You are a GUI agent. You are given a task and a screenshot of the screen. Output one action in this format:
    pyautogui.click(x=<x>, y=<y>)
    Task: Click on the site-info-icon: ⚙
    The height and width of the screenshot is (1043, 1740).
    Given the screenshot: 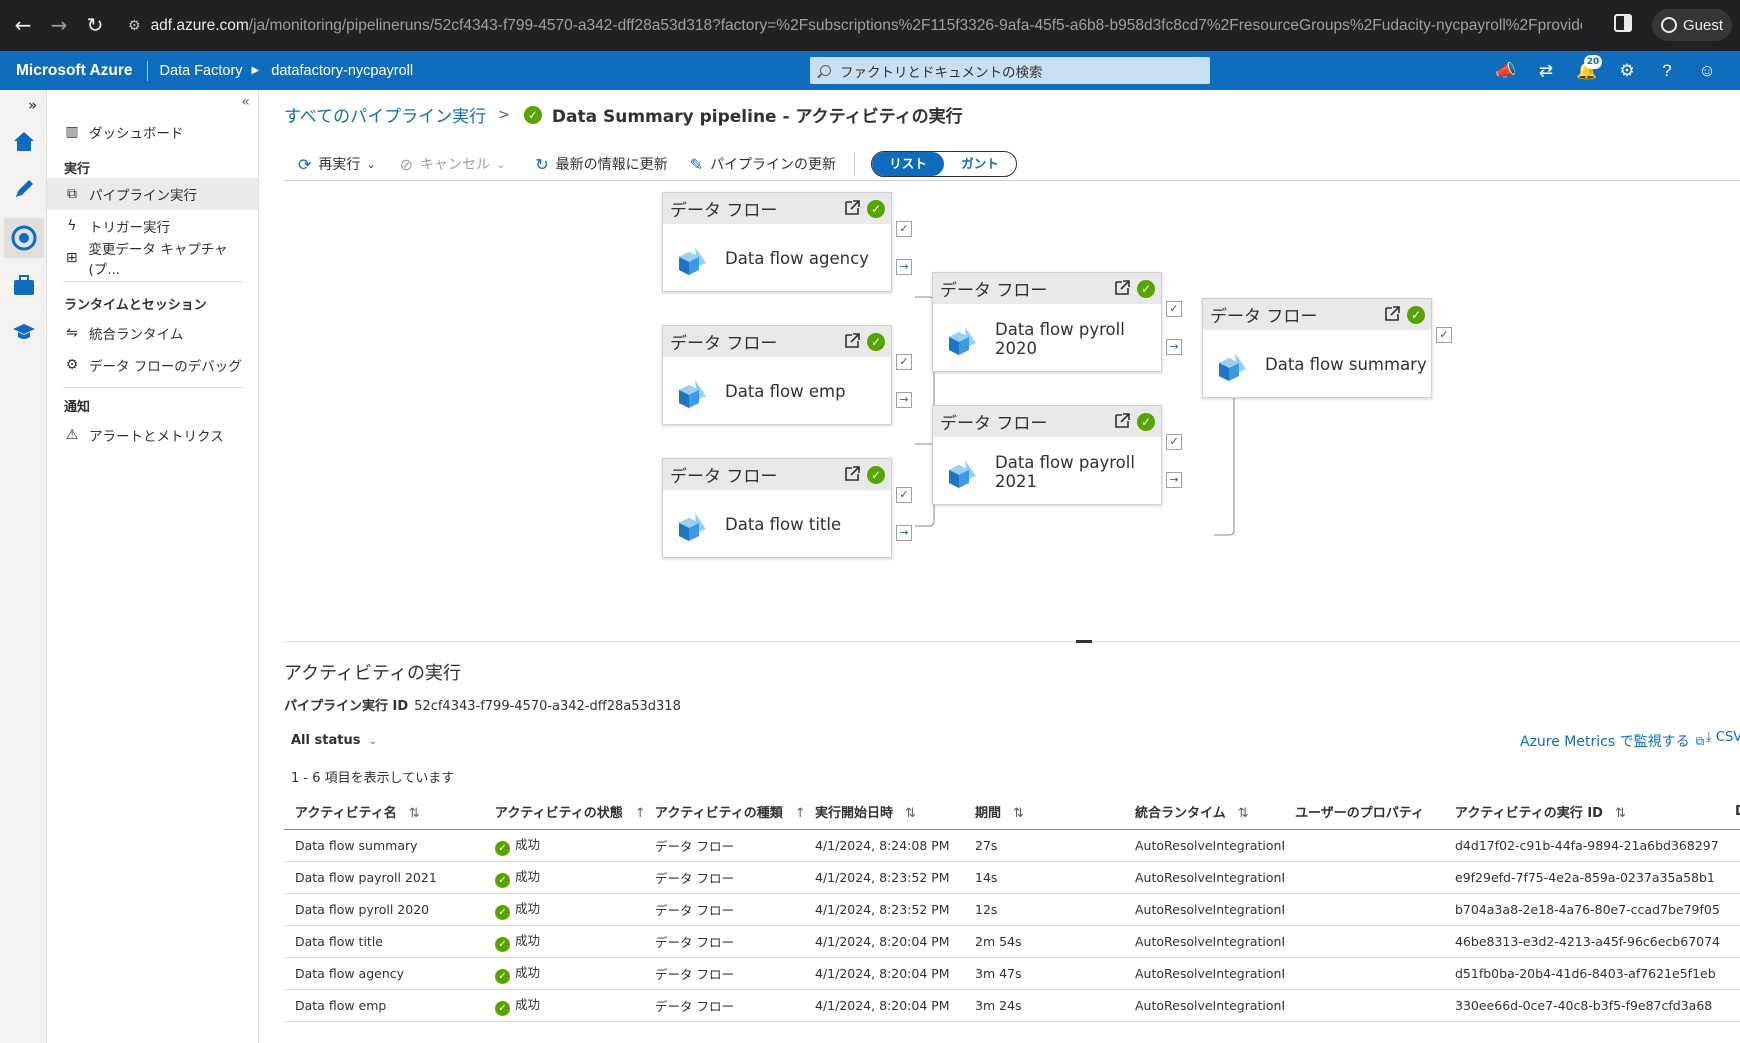 What is the action you would take?
    pyautogui.click(x=134, y=26)
    